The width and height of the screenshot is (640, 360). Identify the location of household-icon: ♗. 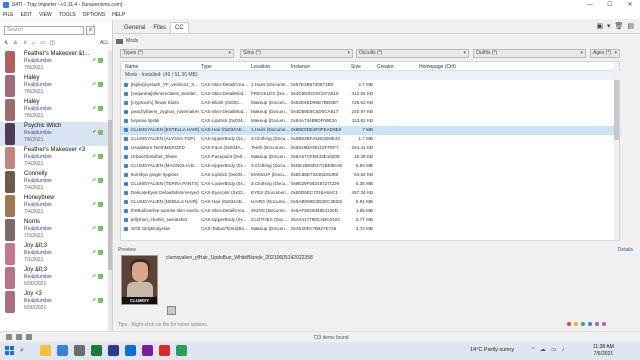
(25, 43).